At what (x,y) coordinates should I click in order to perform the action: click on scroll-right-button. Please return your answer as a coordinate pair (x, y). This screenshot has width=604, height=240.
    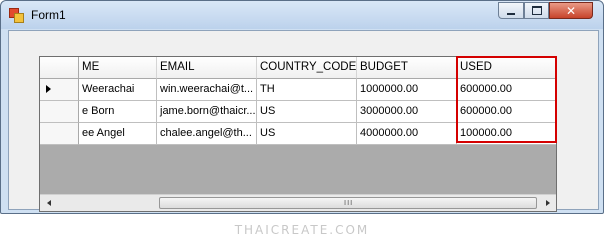
    Looking at the image, I should click on (547, 203).